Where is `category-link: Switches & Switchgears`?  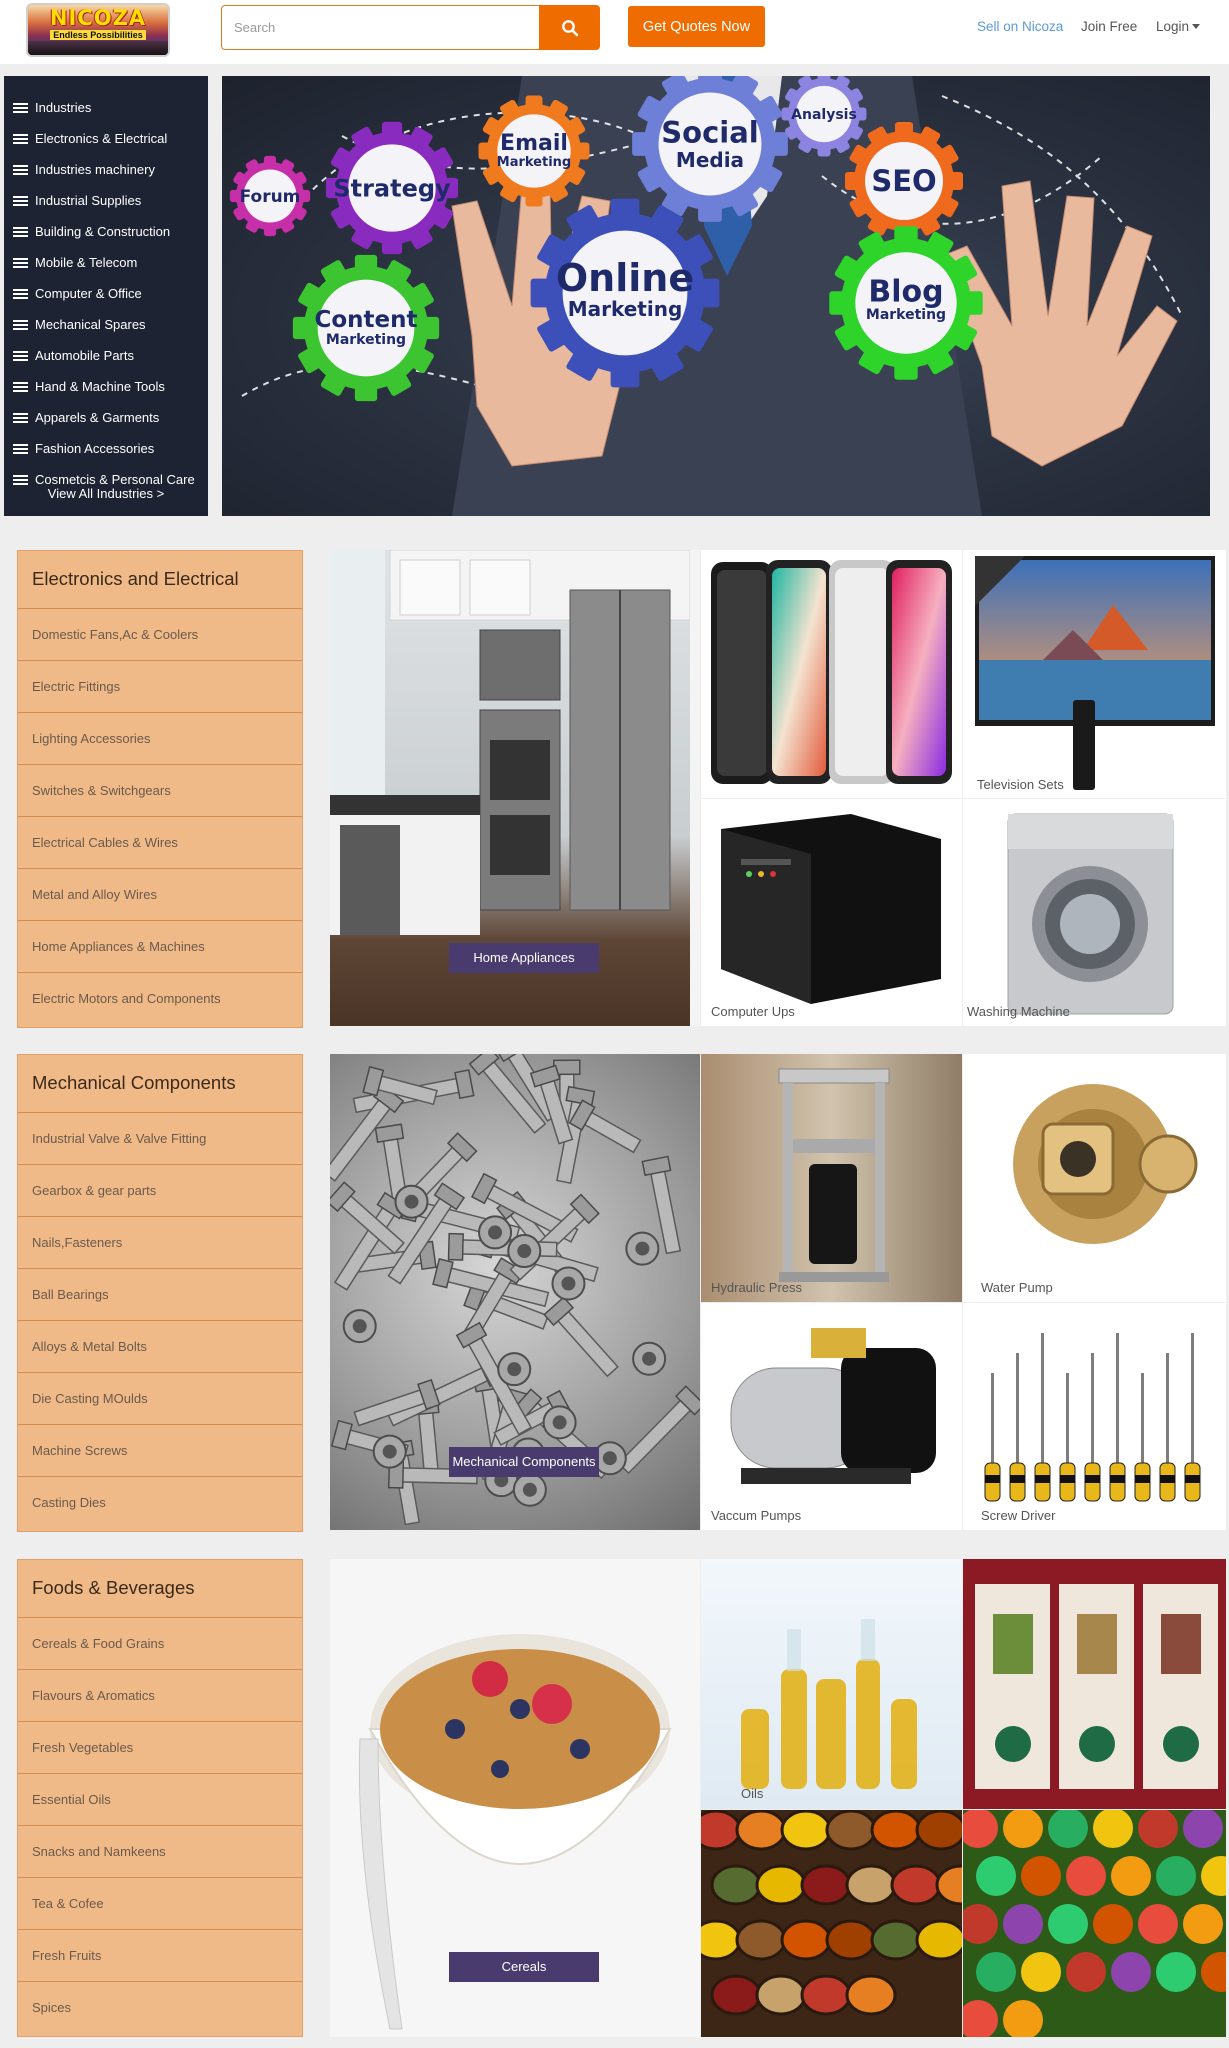 category-link: Switches & Switchgears is located at coordinates (160, 791).